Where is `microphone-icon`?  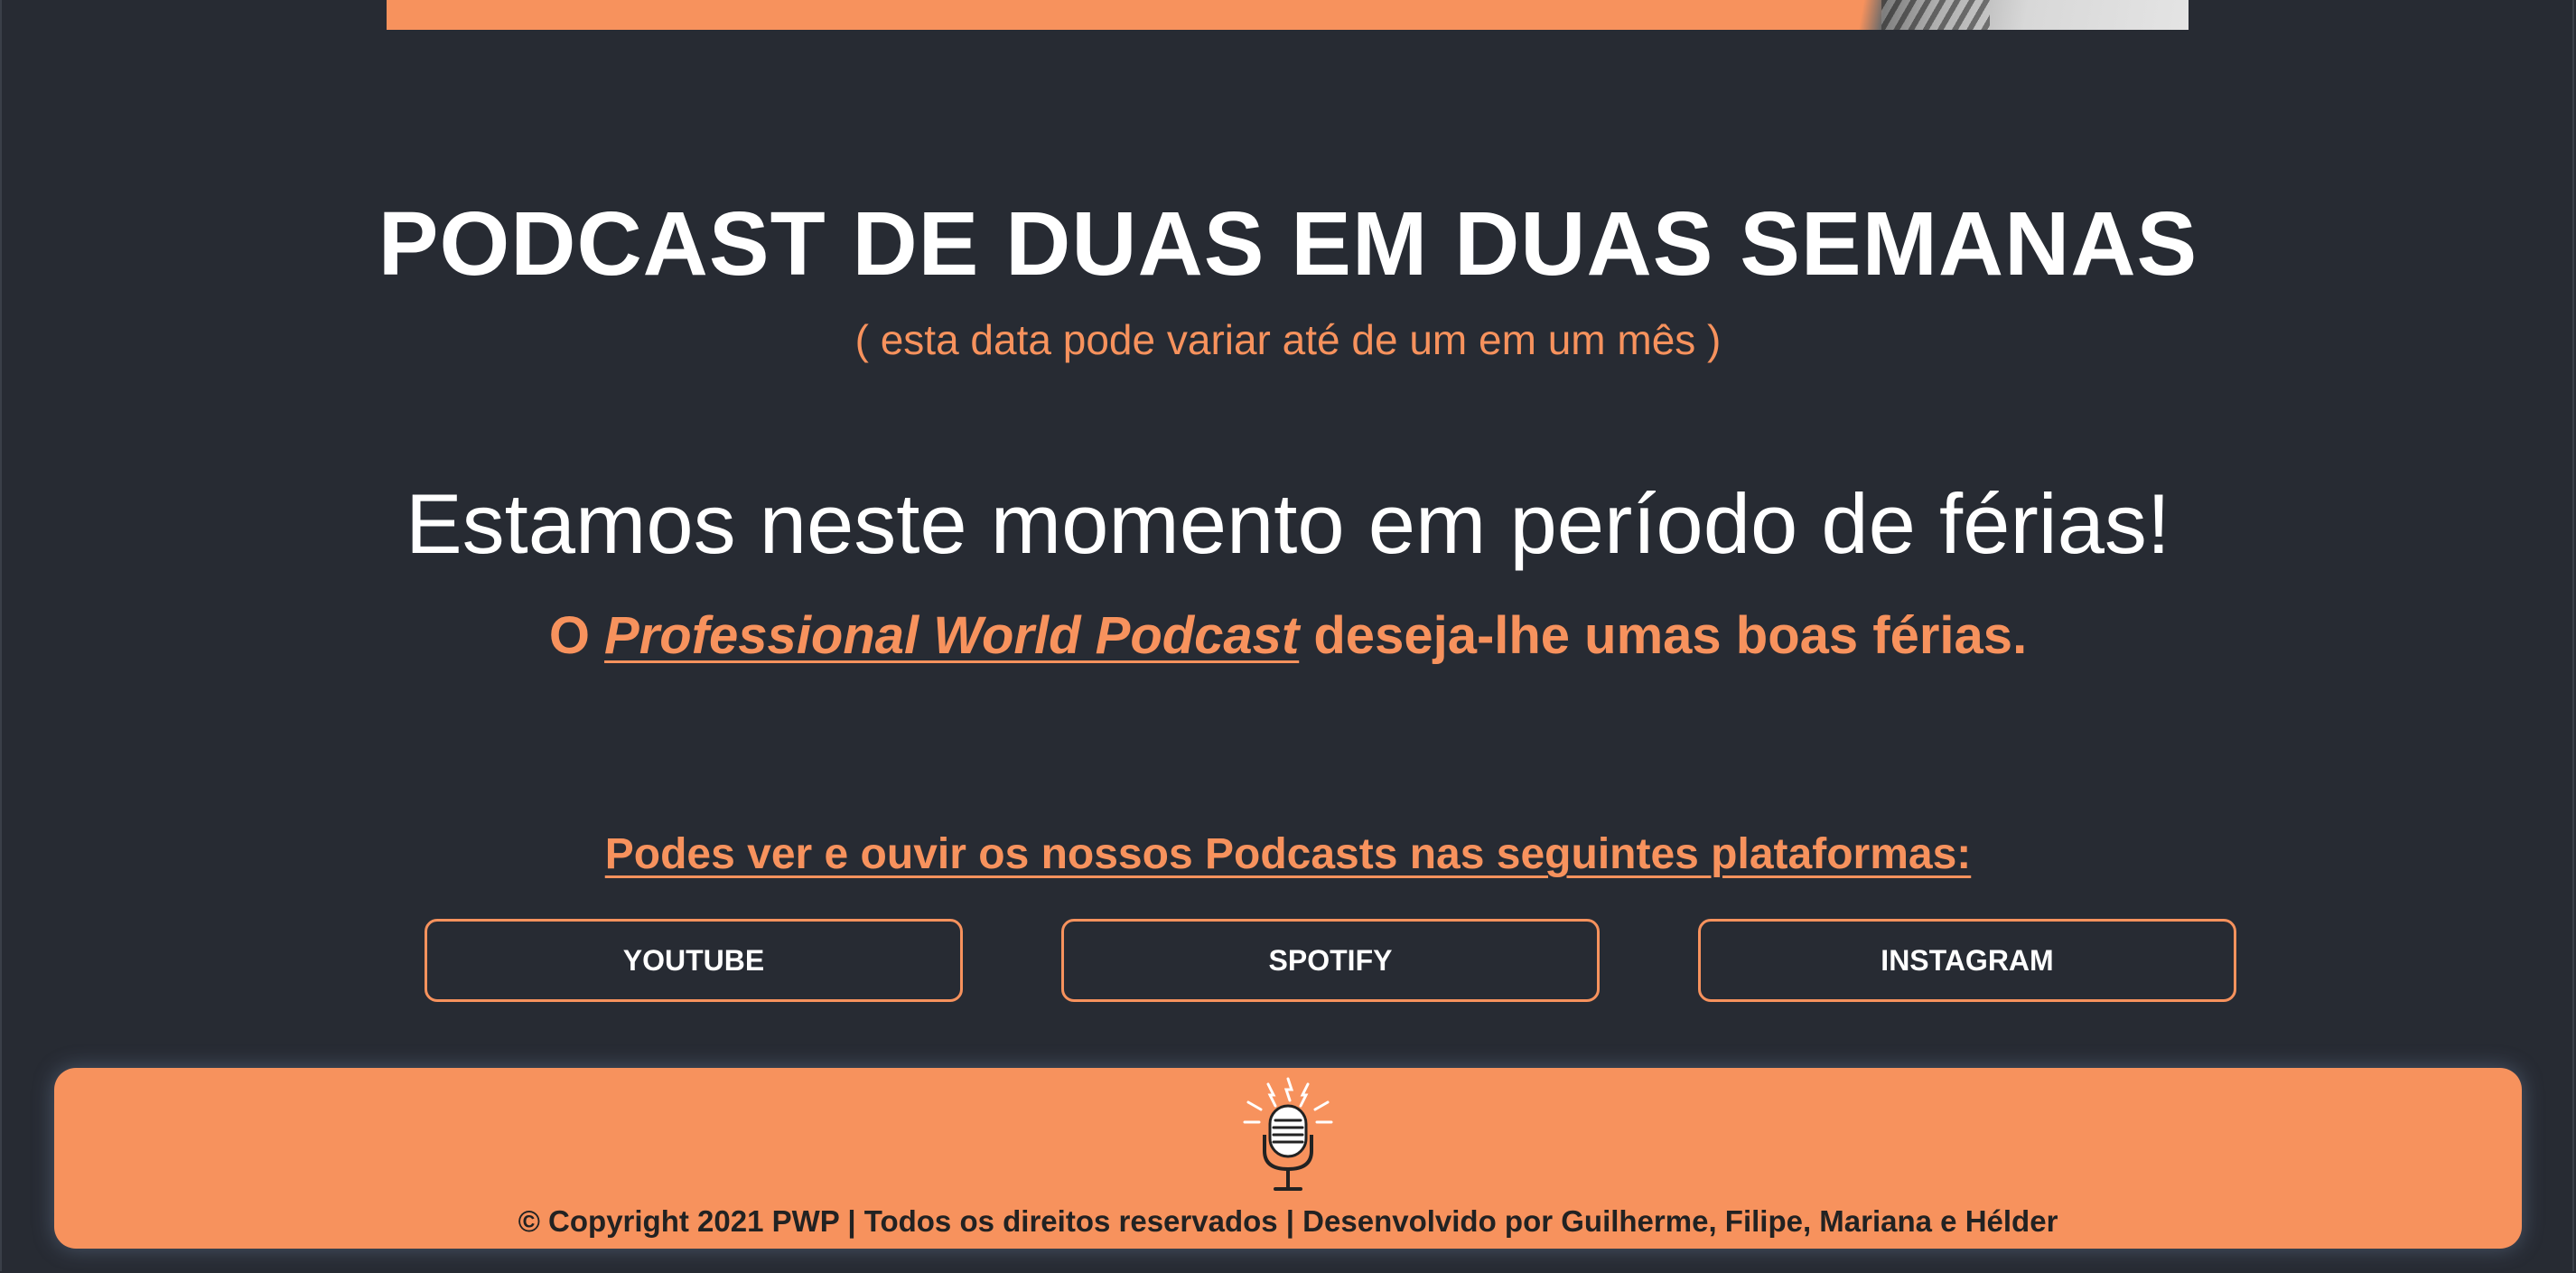 microphone-icon is located at coordinates (1288, 1134).